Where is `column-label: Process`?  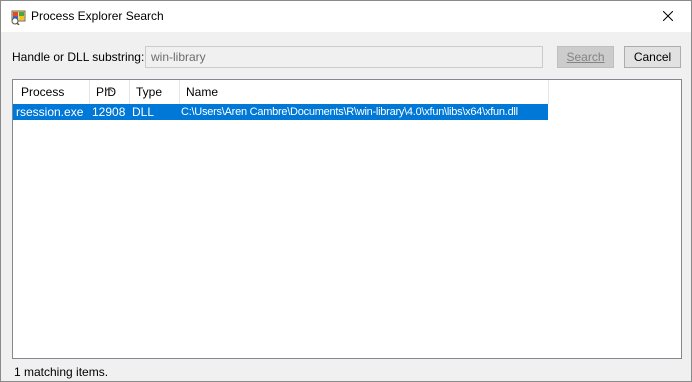
column-label: Process is located at coordinates (43, 92).